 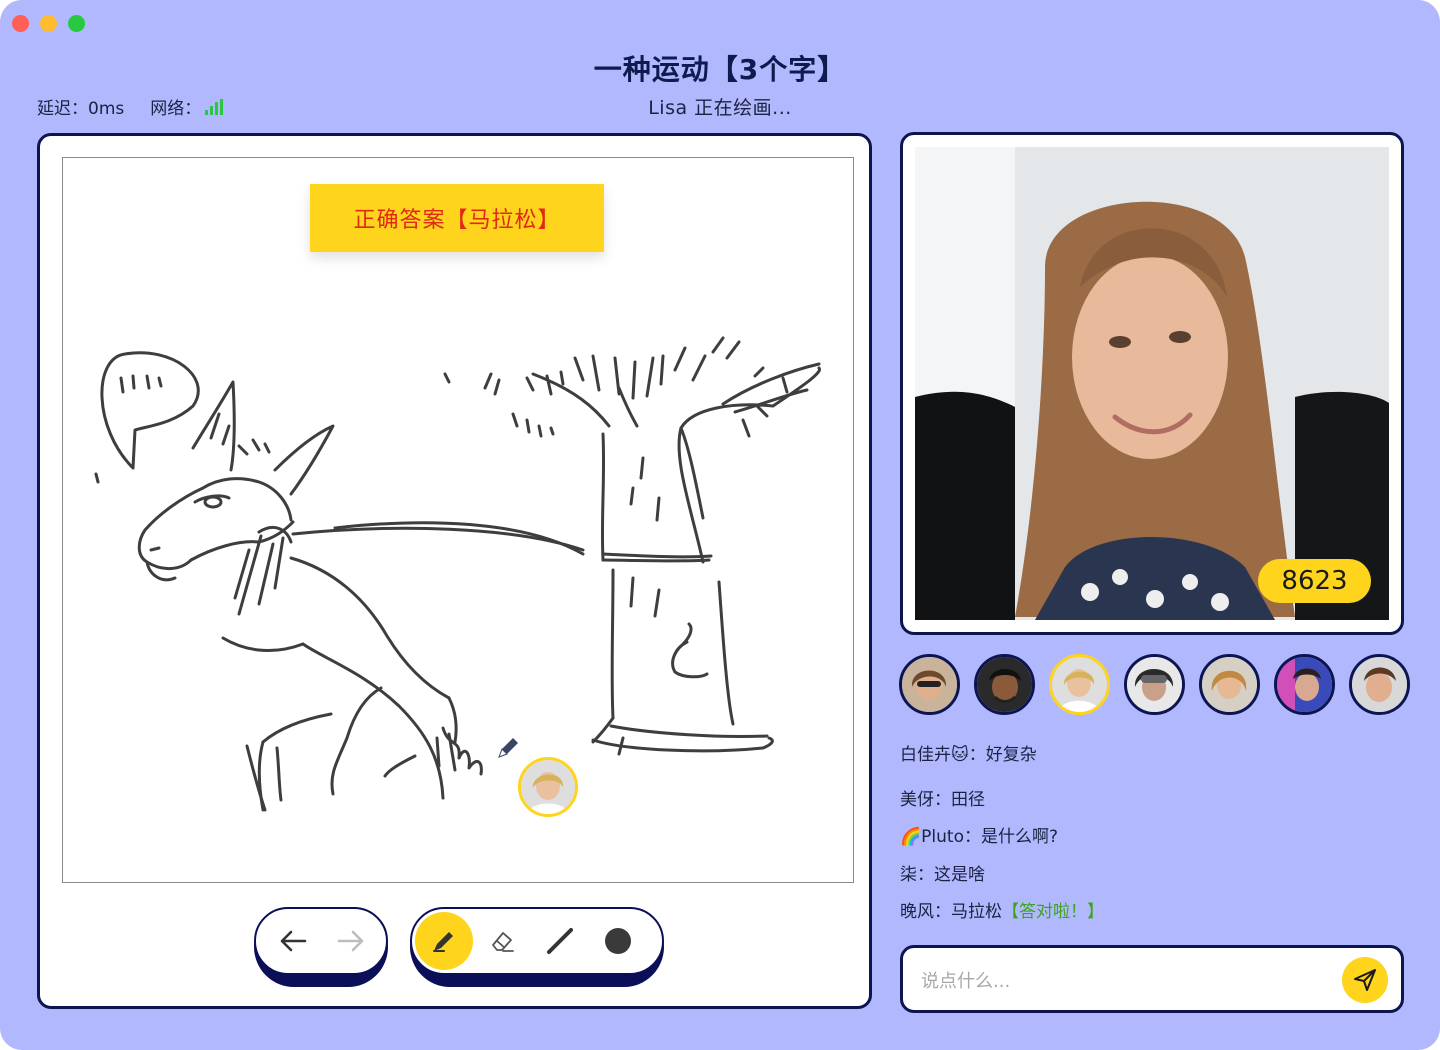 I want to click on circle-icon, so click(x=618, y=941).